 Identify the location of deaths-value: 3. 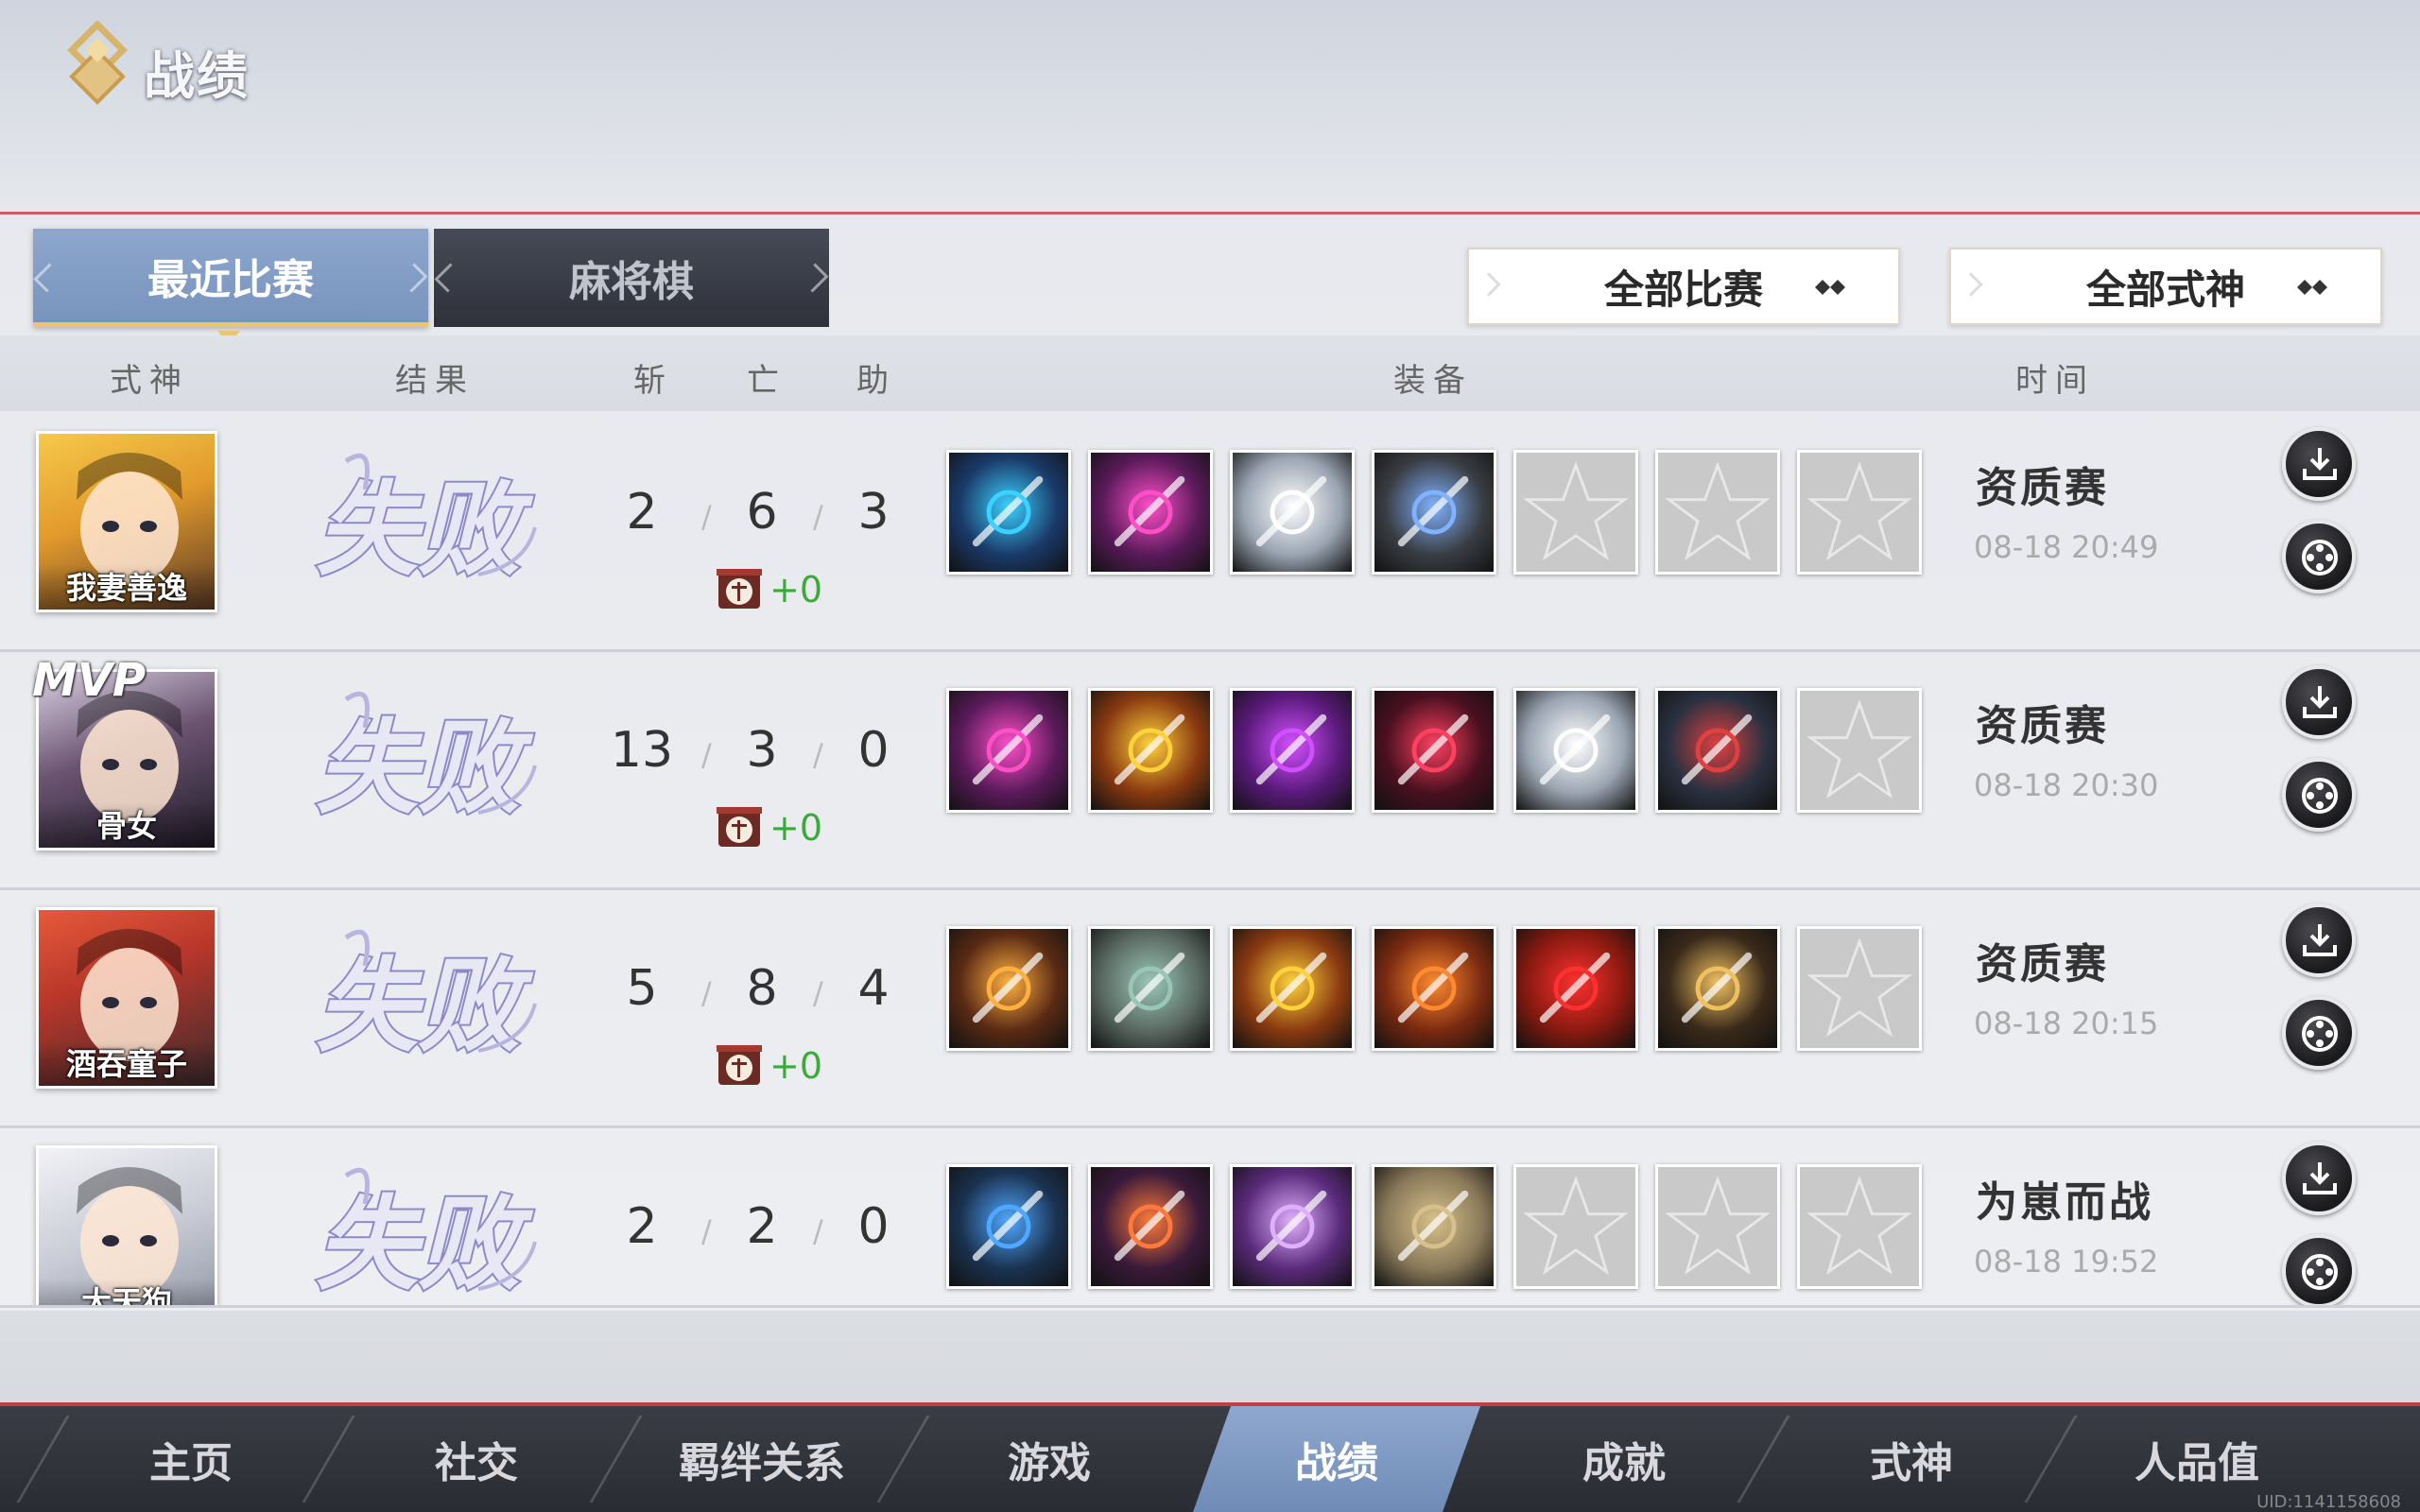
(762, 750).